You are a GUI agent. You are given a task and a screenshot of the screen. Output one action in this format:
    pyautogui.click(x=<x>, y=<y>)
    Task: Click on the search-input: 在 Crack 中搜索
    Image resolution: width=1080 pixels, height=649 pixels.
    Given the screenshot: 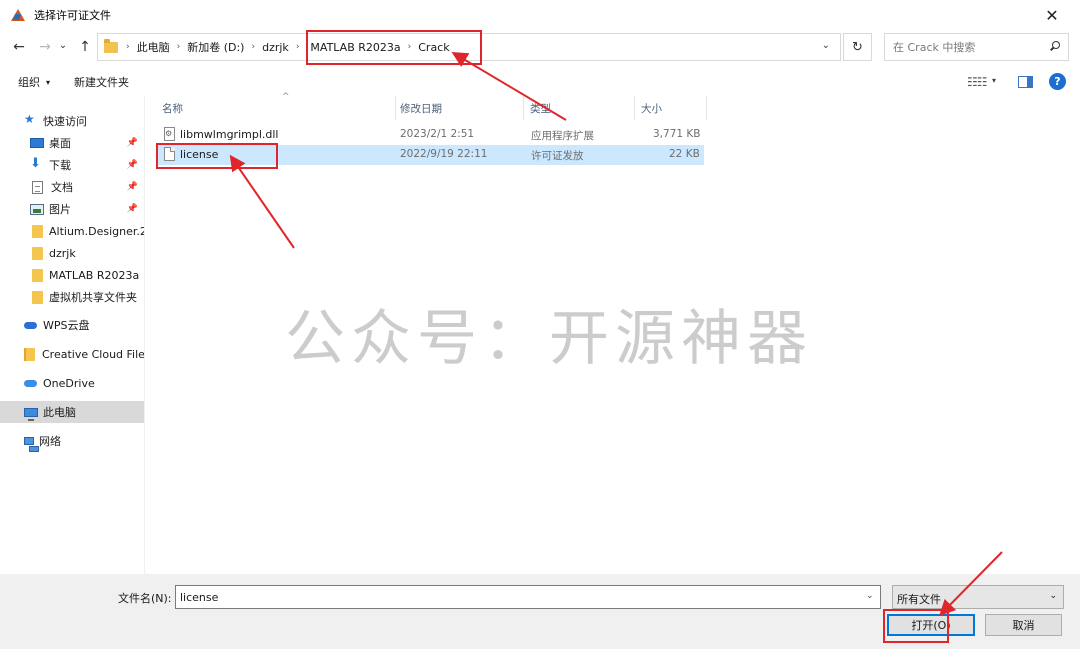 What is the action you would take?
    pyautogui.click(x=976, y=47)
    